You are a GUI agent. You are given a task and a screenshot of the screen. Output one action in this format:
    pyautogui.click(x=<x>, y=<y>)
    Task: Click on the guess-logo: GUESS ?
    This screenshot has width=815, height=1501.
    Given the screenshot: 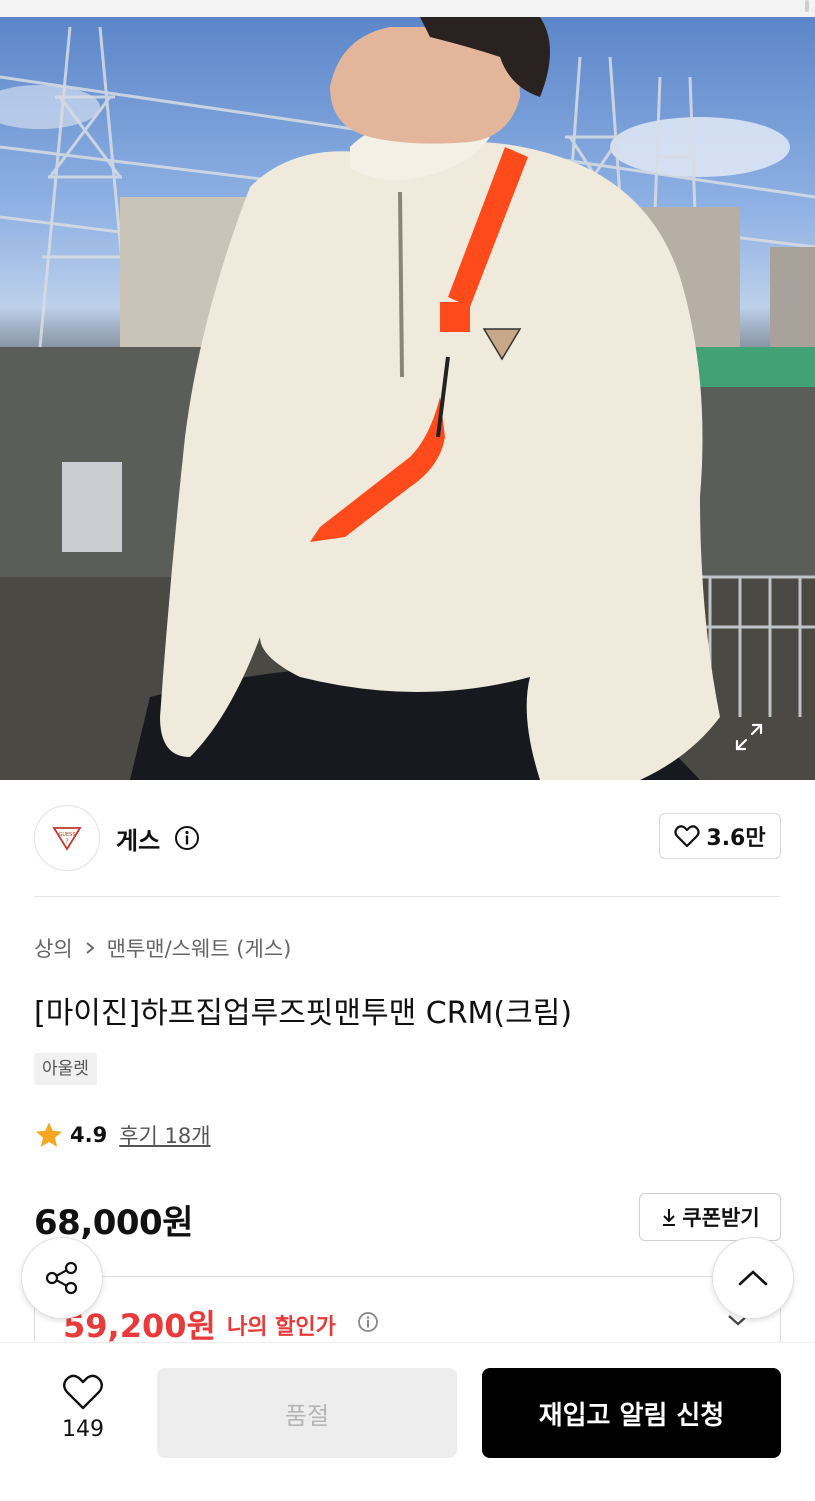 What is the action you would take?
    pyautogui.click(x=67, y=839)
    